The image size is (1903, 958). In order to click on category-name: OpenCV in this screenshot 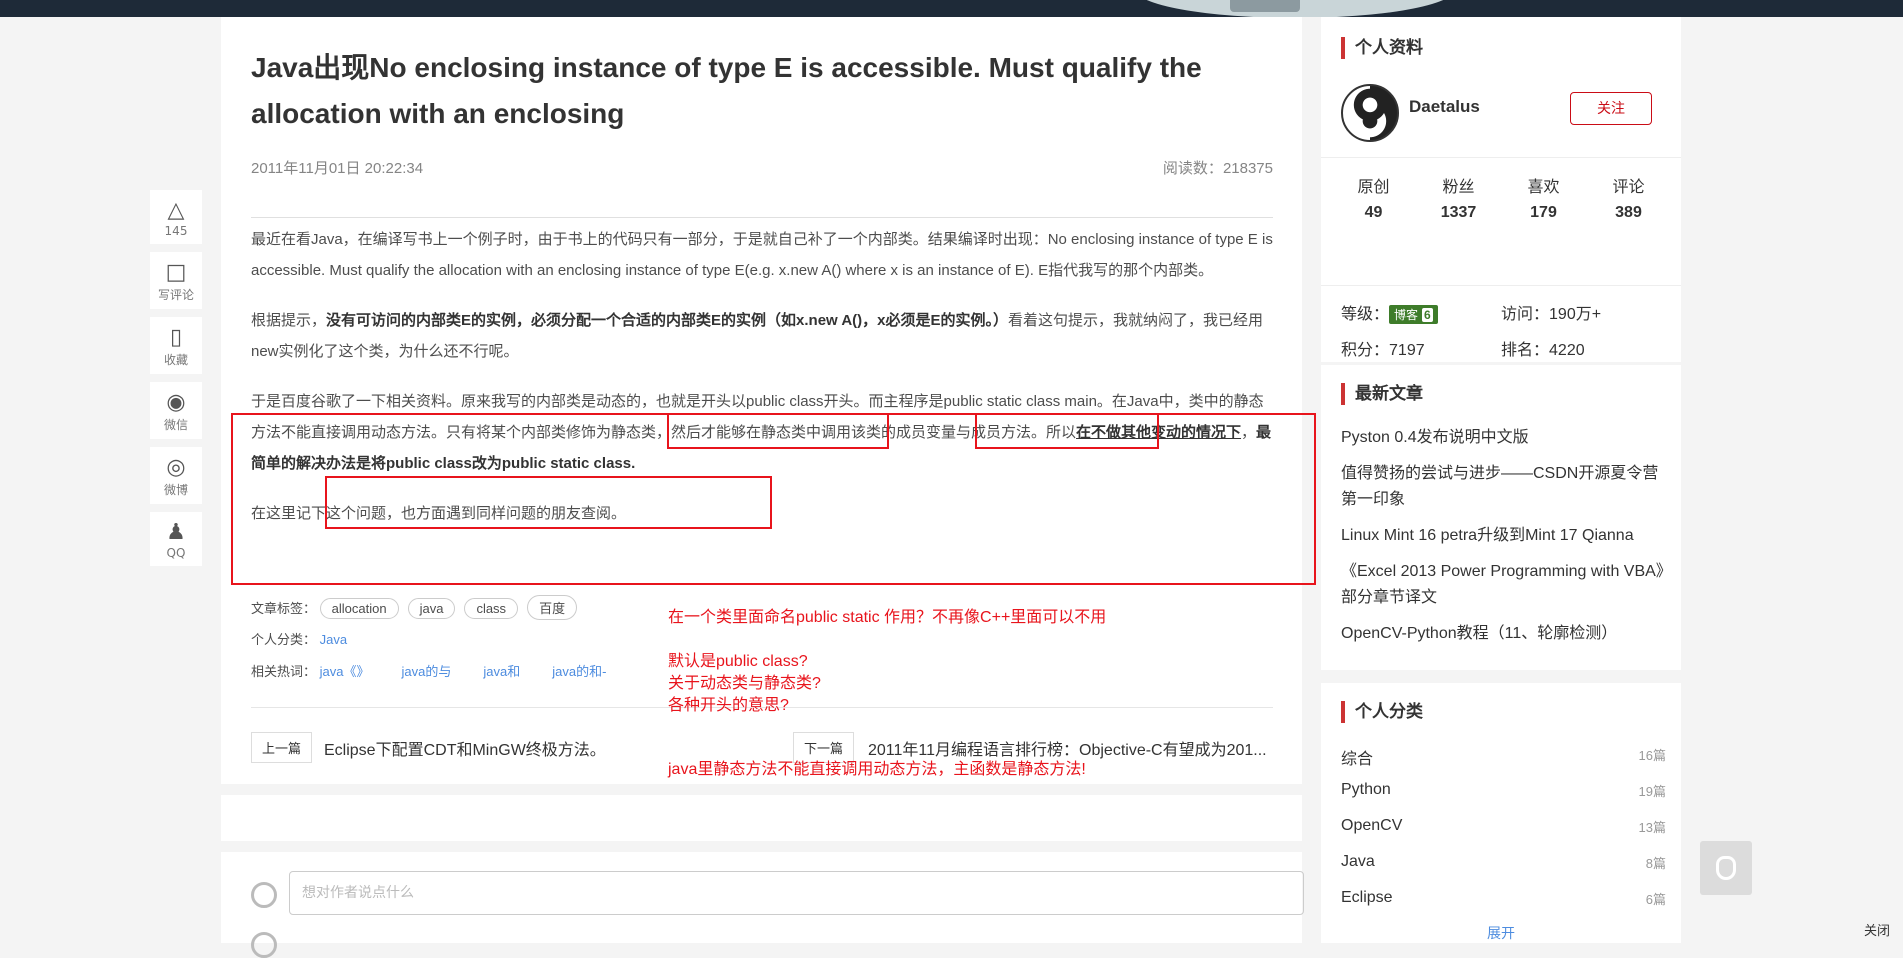, I will do `click(1372, 825)`.